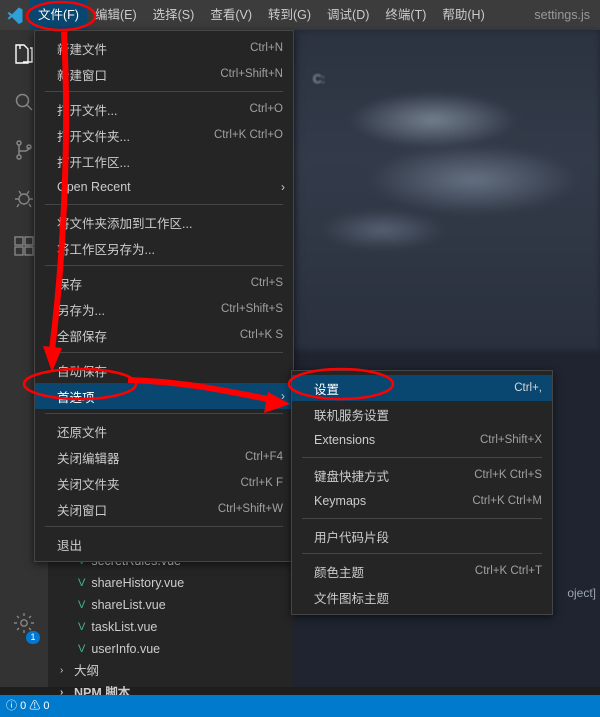  What do you see at coordinates (82, 336) in the screenshot?
I see `menu-item-label: 全部保存` at bounding box center [82, 336].